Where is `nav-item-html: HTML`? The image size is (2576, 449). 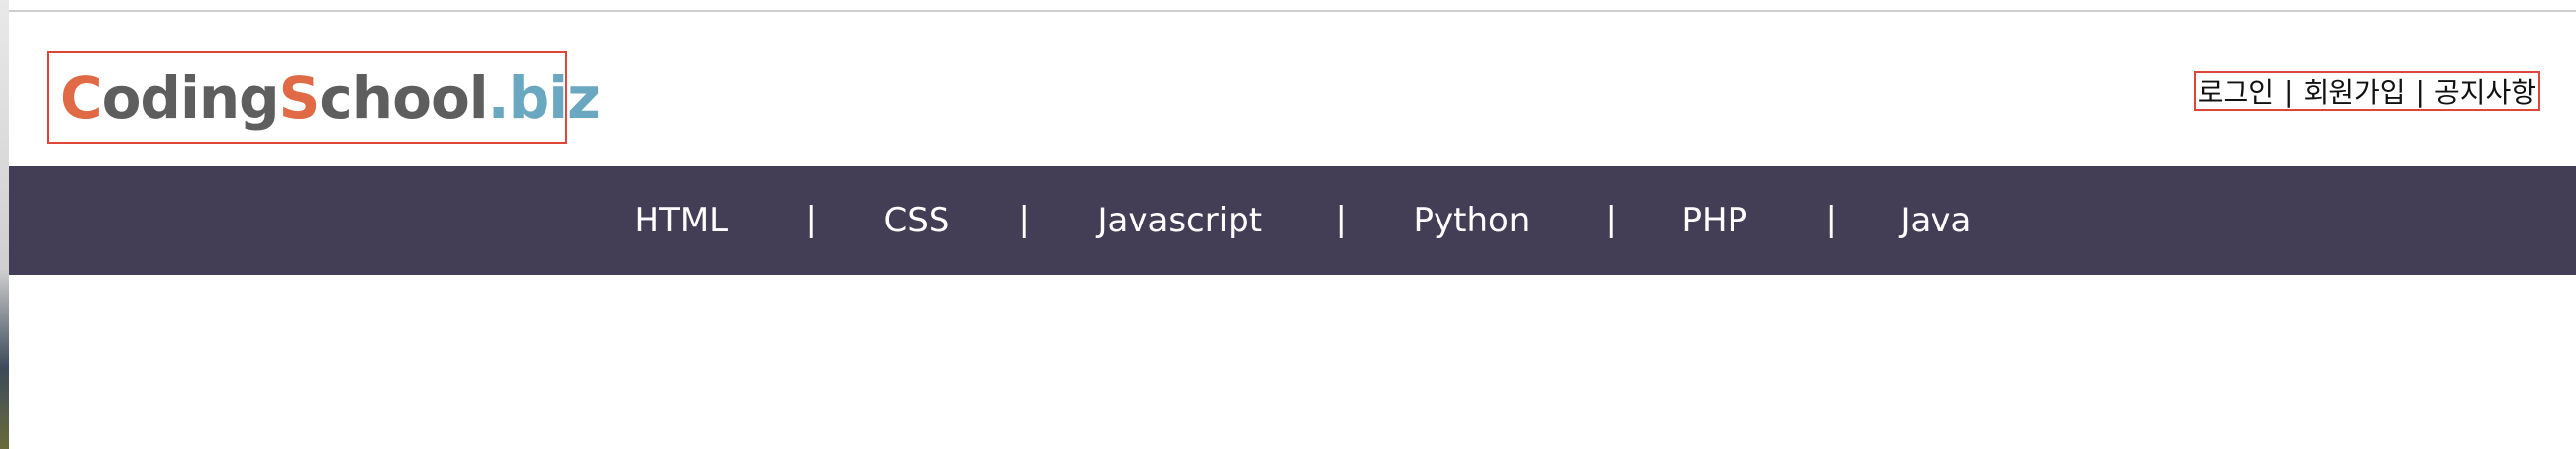
nav-item-html: HTML is located at coordinates (682, 221).